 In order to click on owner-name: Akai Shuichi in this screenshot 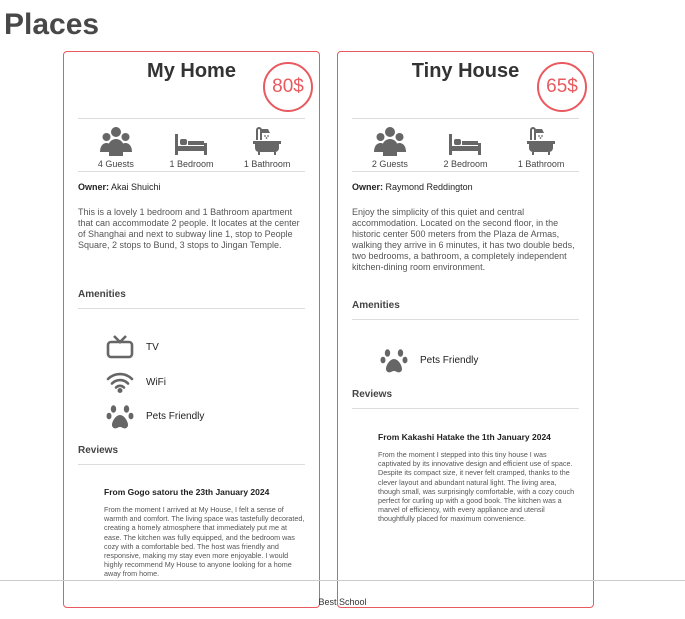, I will do `click(136, 187)`.